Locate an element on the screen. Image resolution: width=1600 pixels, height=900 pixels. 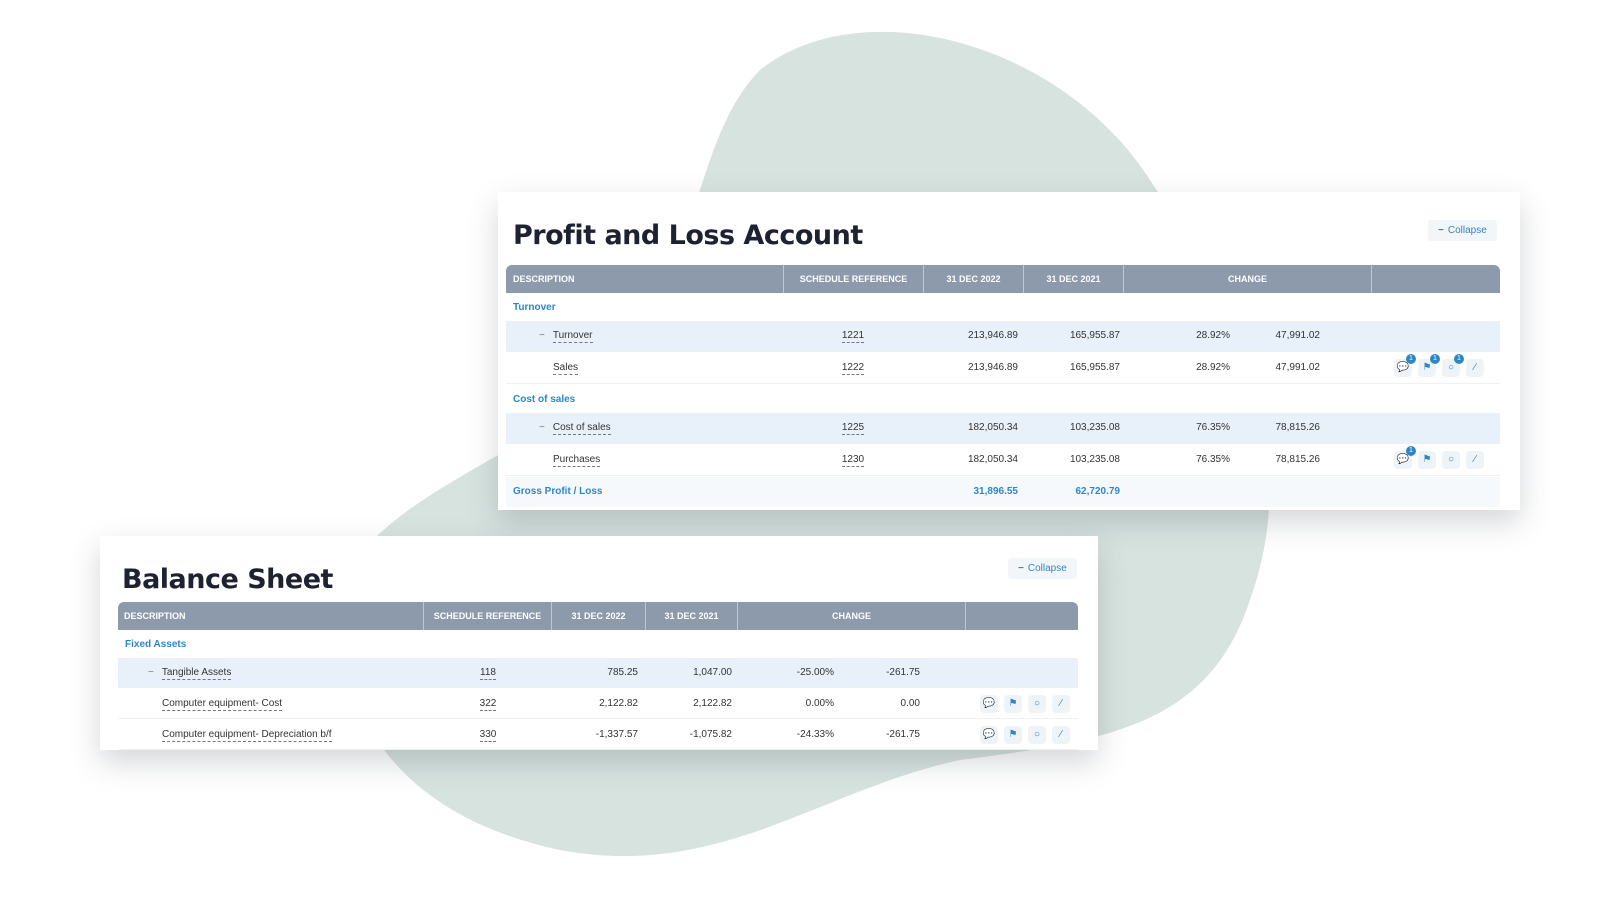
row-description: Computer equipment- Cost is located at coordinates (222, 703).